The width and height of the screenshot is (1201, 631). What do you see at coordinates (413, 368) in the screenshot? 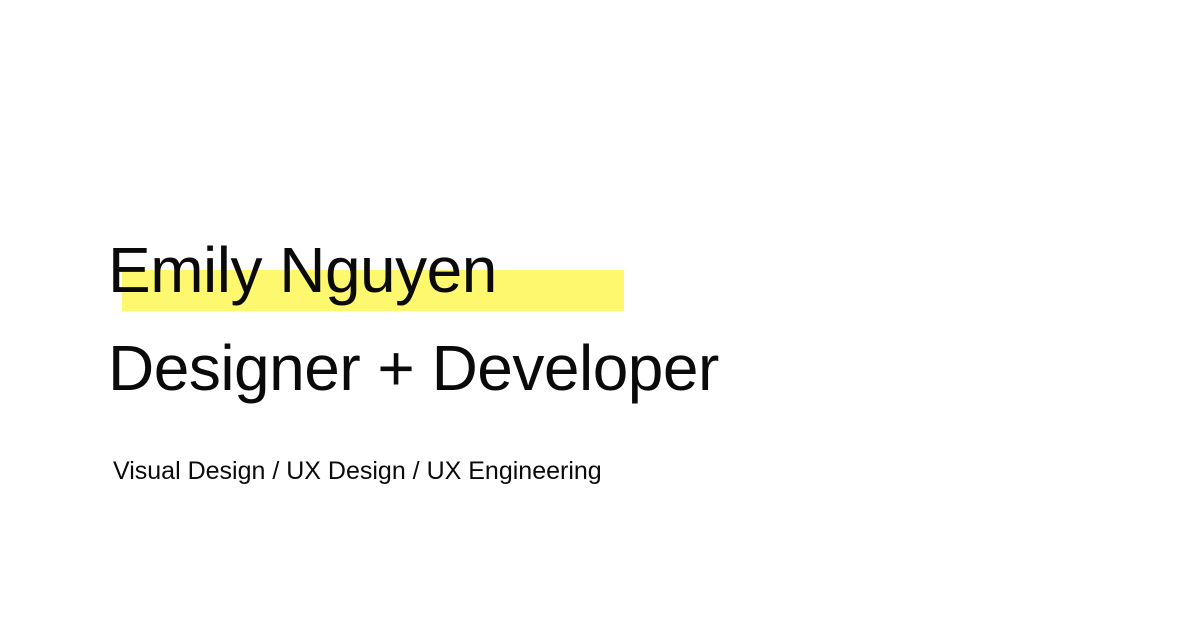
I see `role-title: Designer + Developer` at bounding box center [413, 368].